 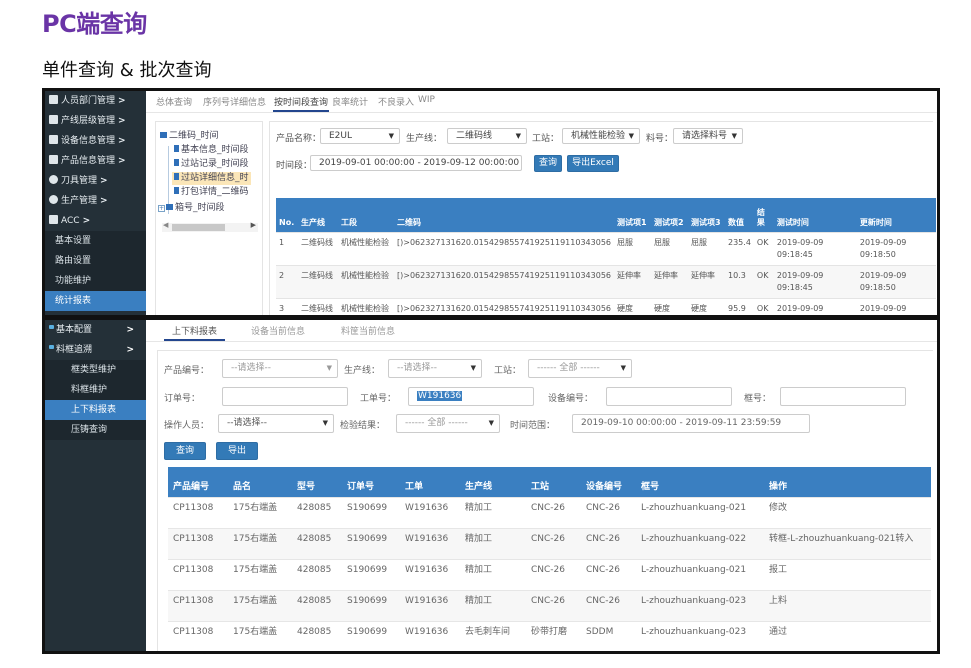 I want to click on tab-yield-stats: 良率统计, so click(x=350, y=101).